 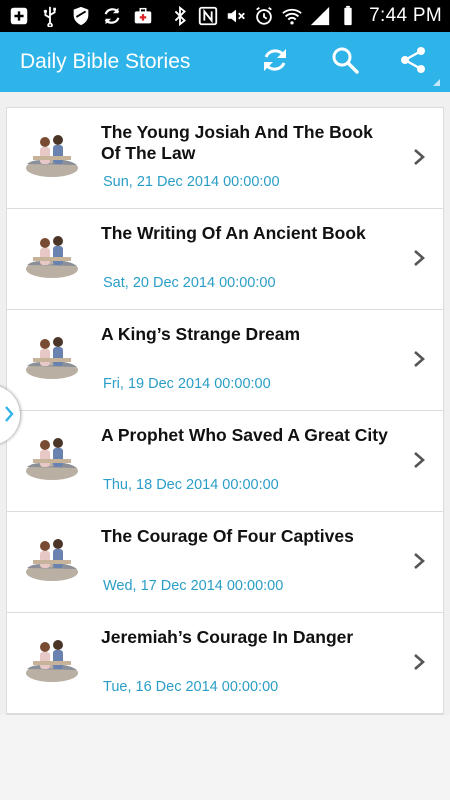 What do you see at coordinates (244, 435) in the screenshot?
I see `story-title: A Prophet Who Saved A Great City` at bounding box center [244, 435].